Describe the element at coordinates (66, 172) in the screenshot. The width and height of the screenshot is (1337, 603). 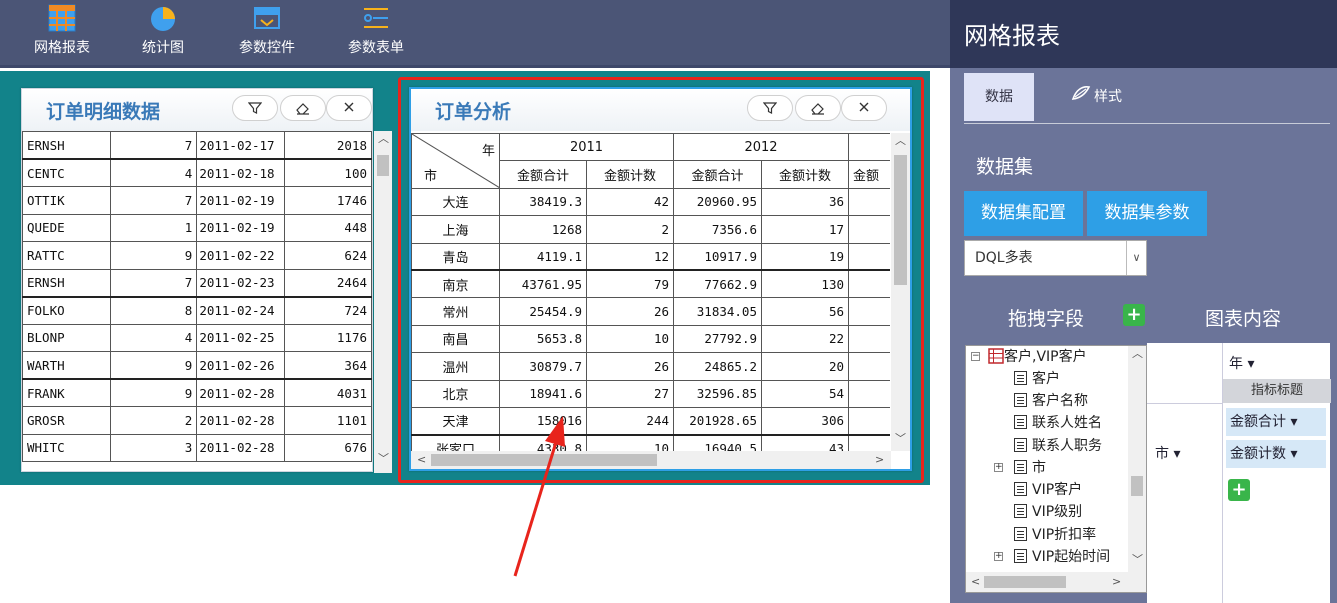
I see `table-cell: CENTC` at that location.